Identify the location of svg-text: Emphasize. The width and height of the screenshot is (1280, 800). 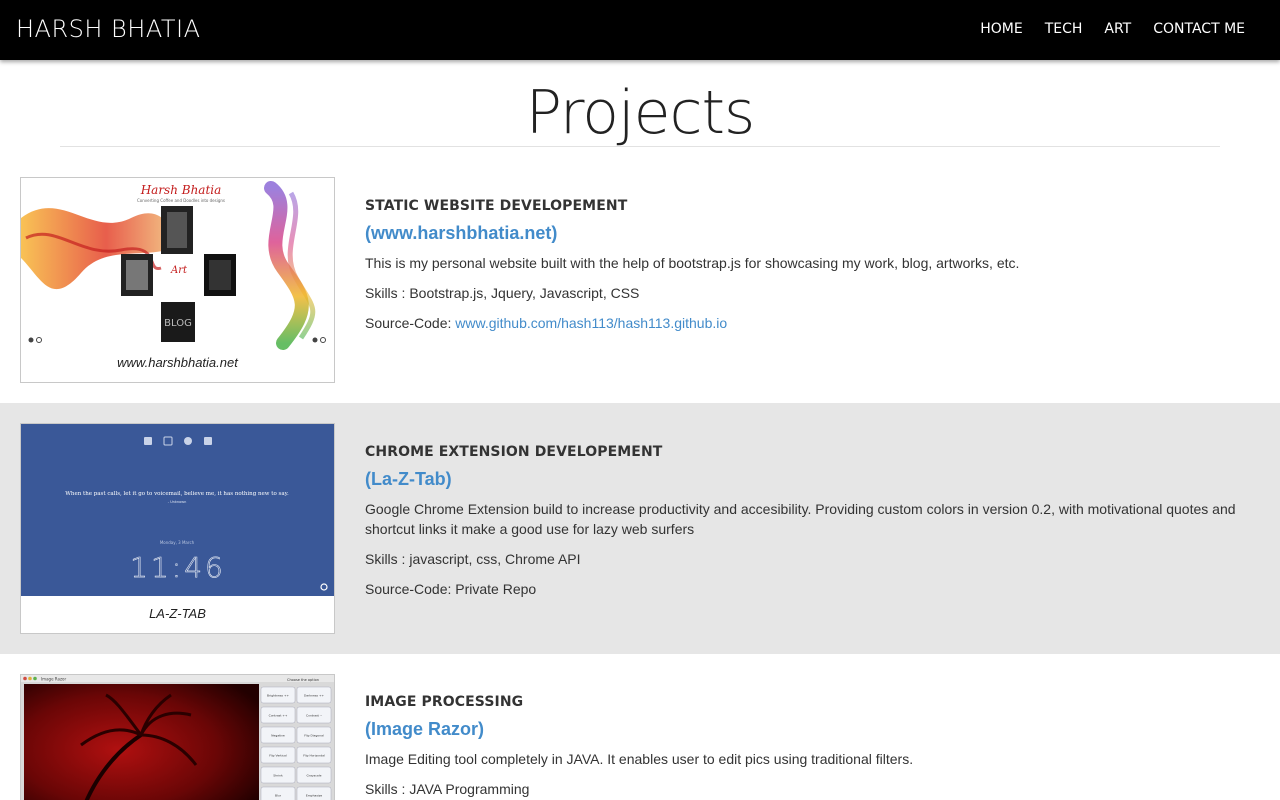
(314, 796).